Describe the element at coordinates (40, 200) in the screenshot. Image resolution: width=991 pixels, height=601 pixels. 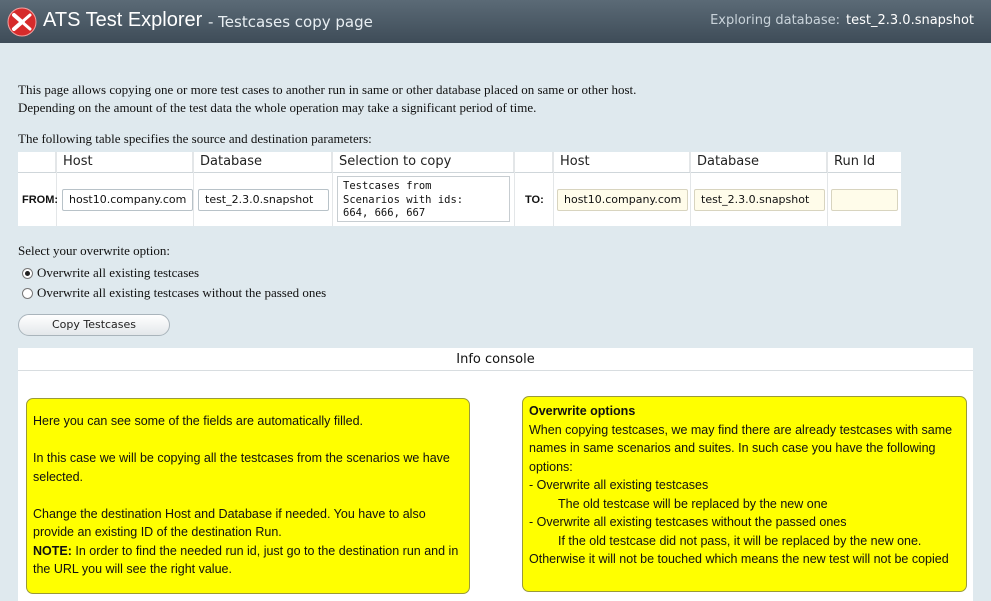
I see `from-label: FROM:` at that location.